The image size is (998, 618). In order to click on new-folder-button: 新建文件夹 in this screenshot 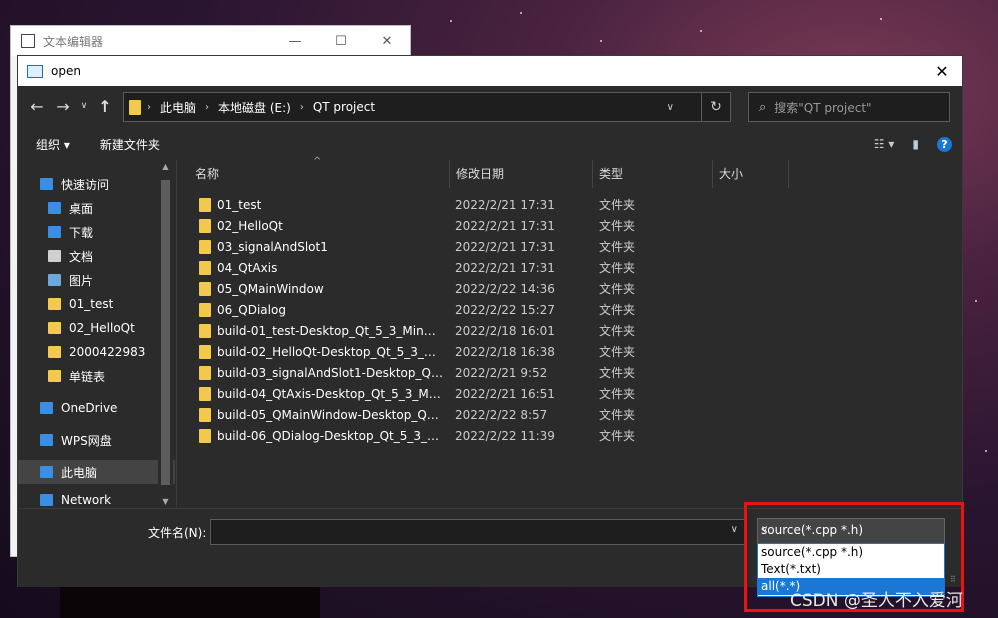, I will do `click(130, 144)`.